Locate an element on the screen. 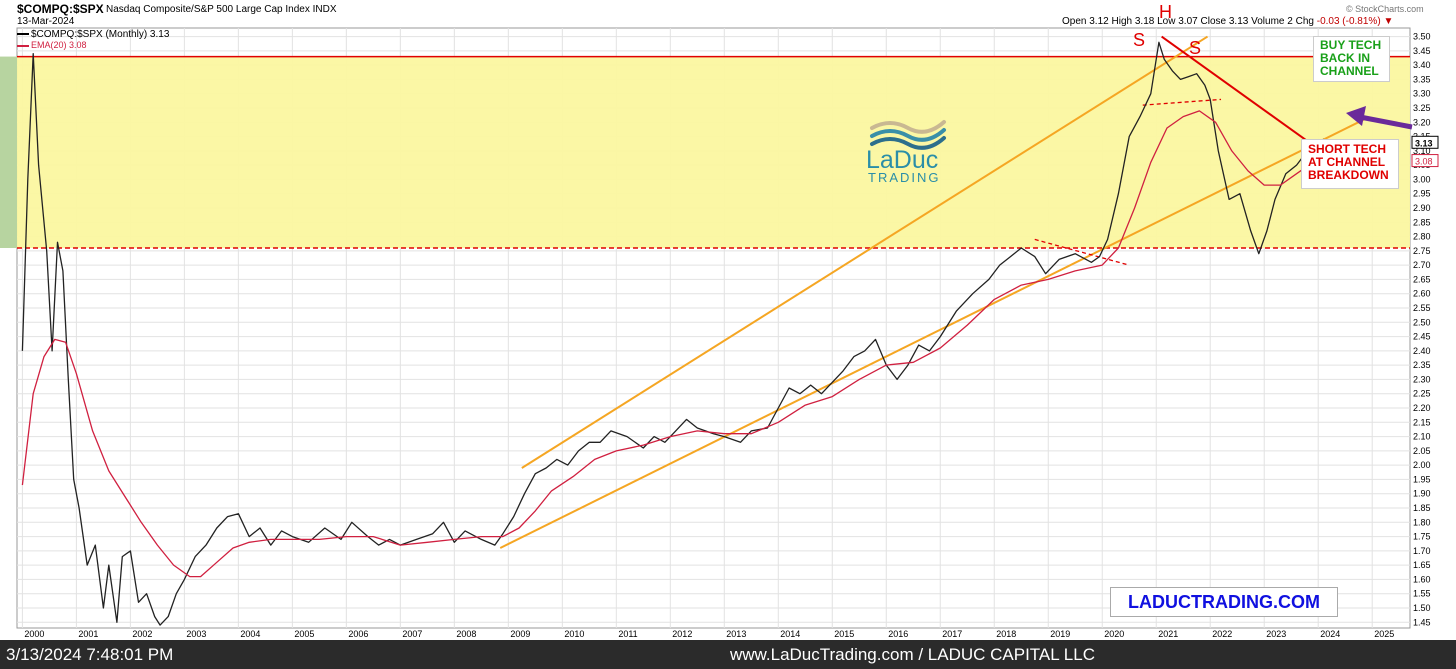  ema-tag: 3.08 is located at coordinates (1424, 162).